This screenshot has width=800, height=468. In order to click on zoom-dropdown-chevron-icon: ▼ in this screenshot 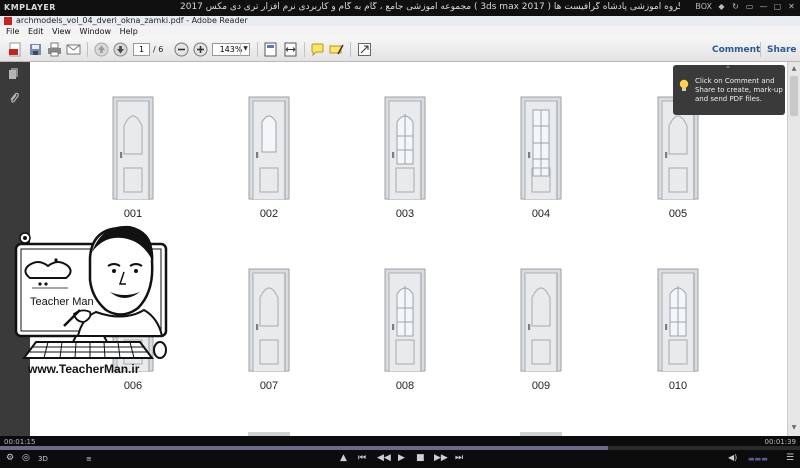, I will do `click(245, 49)`.